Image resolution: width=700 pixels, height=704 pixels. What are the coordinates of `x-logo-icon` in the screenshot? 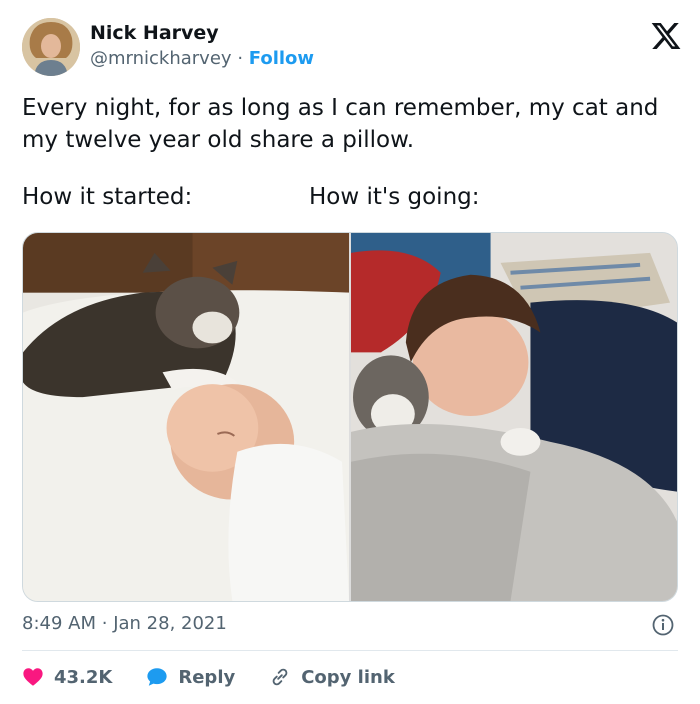 It's located at (666, 36).